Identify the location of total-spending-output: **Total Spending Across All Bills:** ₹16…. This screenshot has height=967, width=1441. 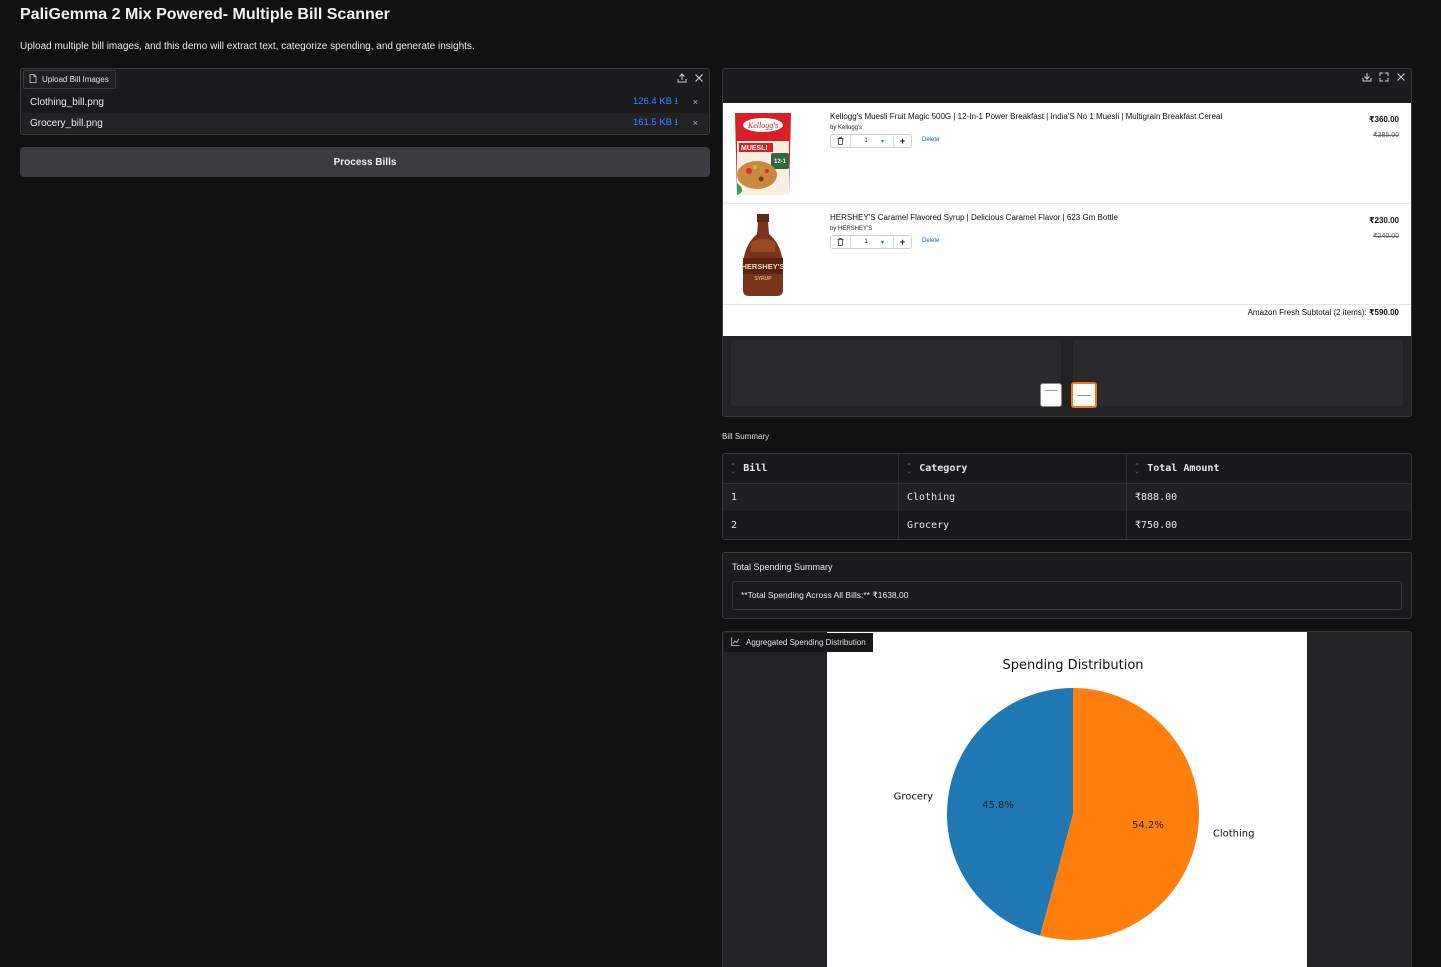
(1067, 595).